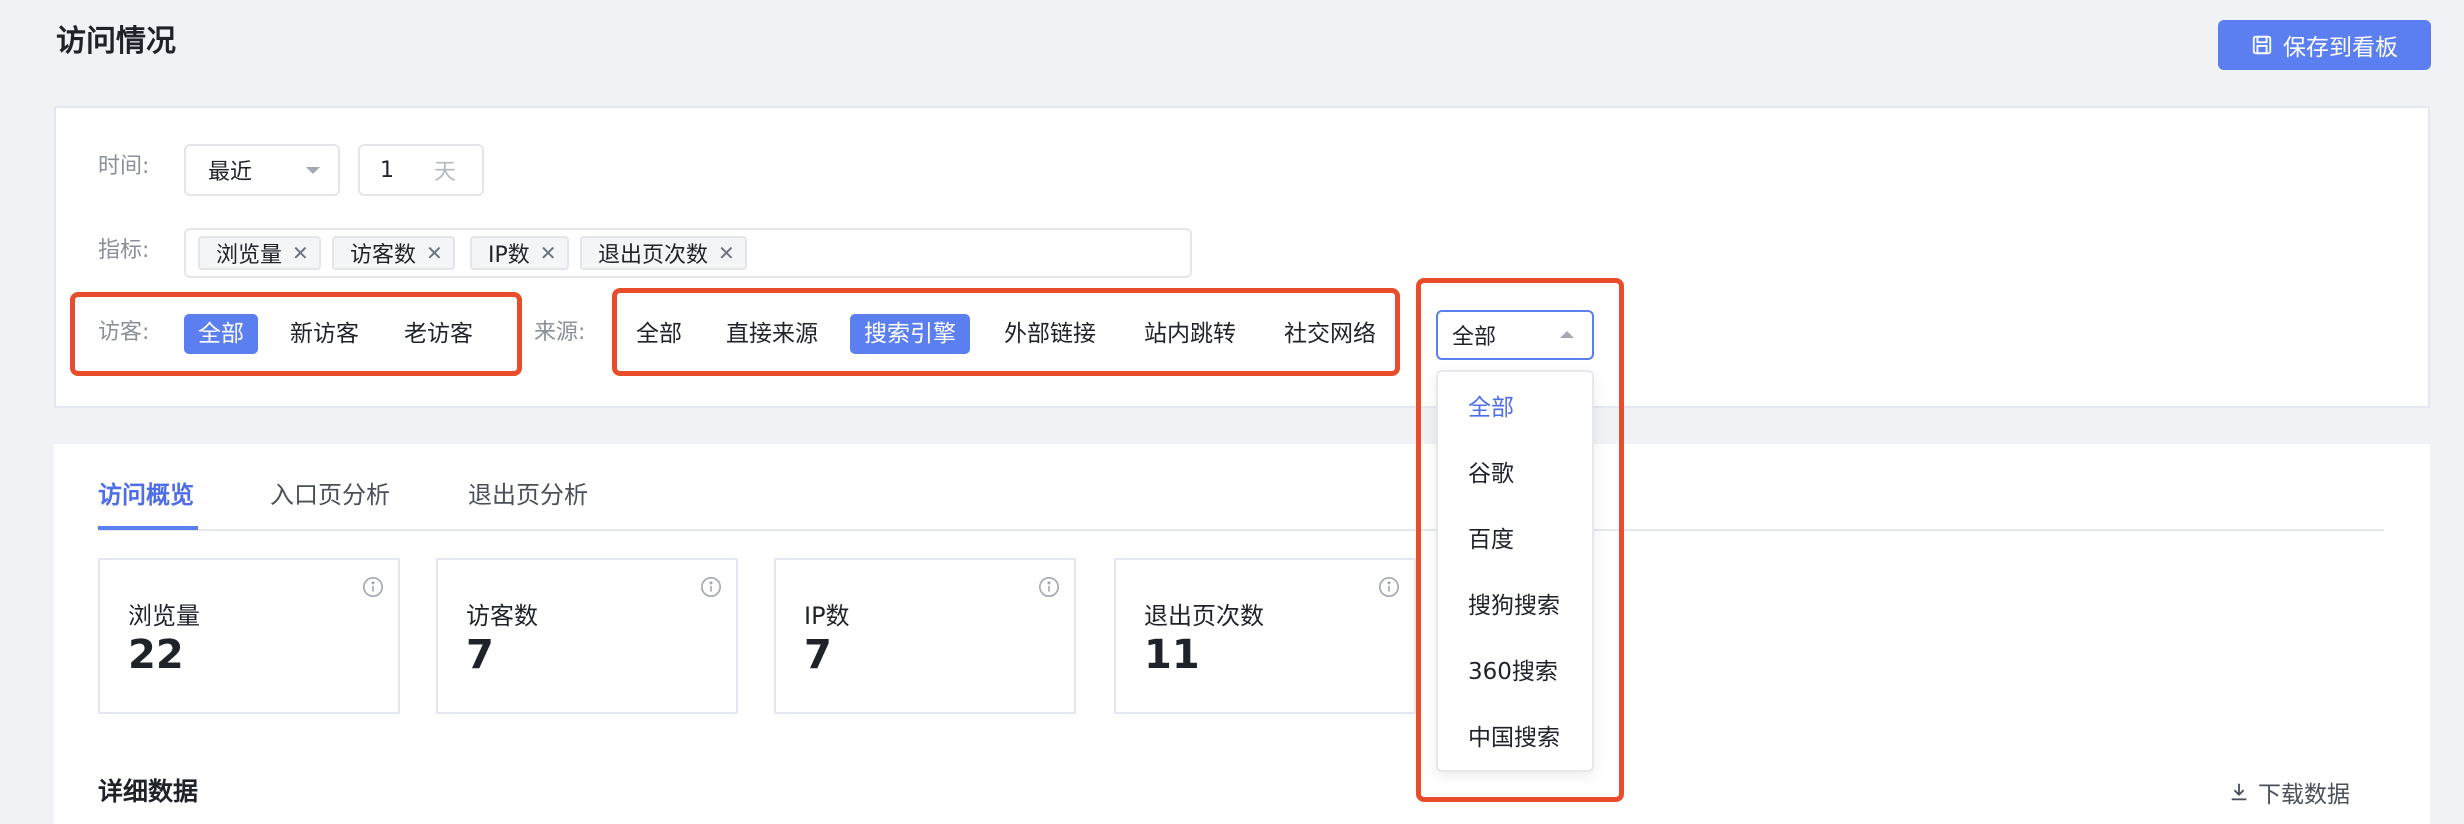 Image resolution: width=2464 pixels, height=824 pixels. Describe the element at coordinates (1330, 334) in the screenshot. I see `source-option-social: 社交网络` at that location.